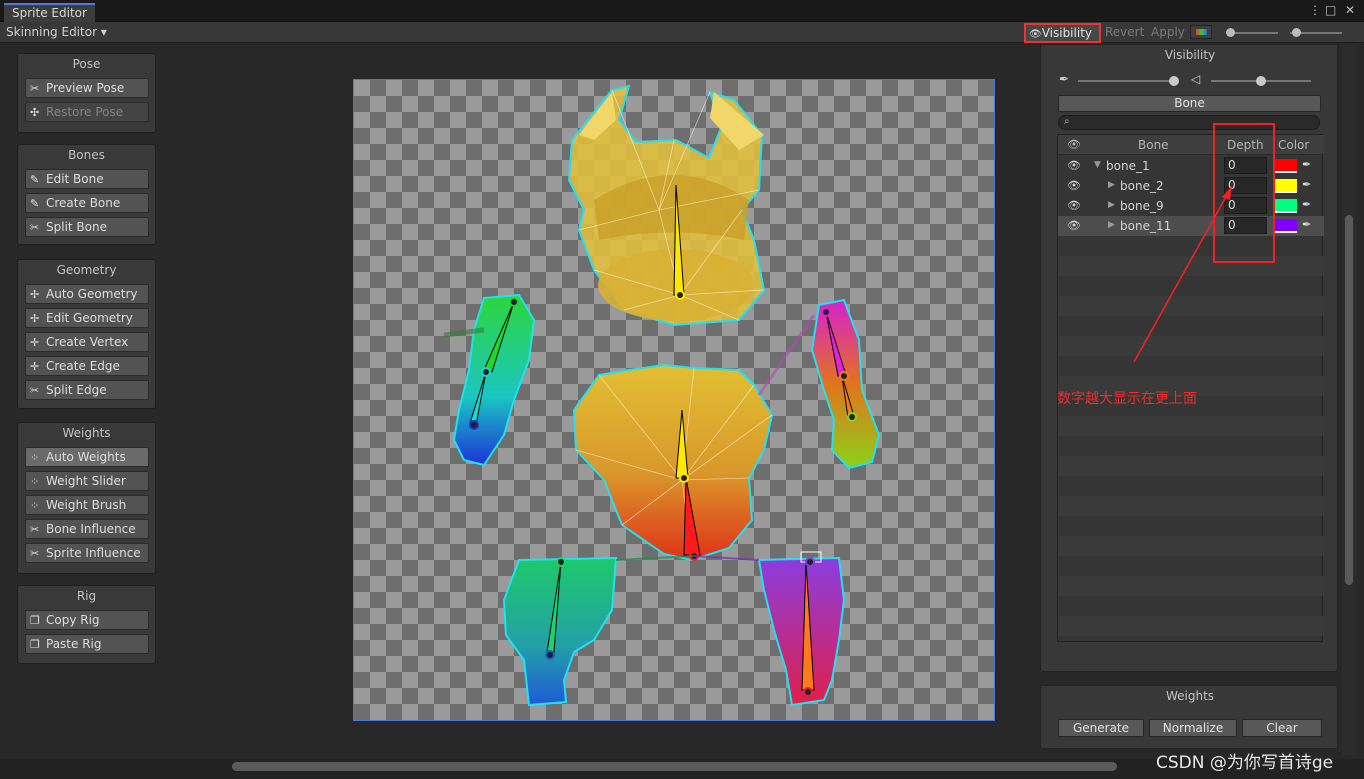 The width and height of the screenshot is (1364, 779). Describe the element at coordinates (1293, 145) in the screenshot. I see `column-header-color: Color` at that location.